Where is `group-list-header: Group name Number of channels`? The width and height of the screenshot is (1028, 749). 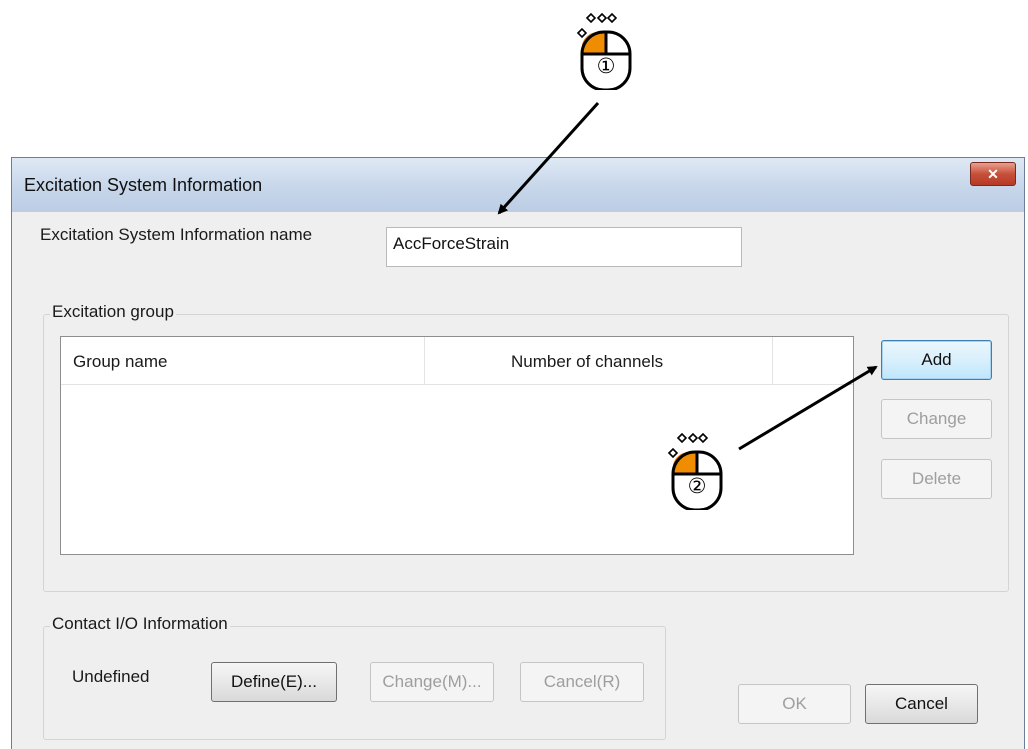 group-list-header: Group name Number of channels is located at coordinates (457, 361).